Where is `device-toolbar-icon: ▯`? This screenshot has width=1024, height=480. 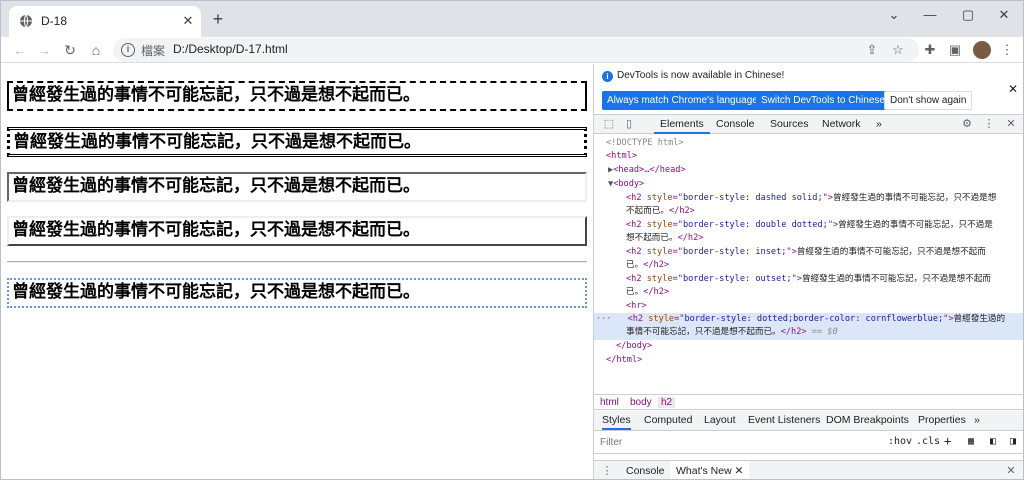
device-toolbar-icon: ▯ is located at coordinates (629, 124).